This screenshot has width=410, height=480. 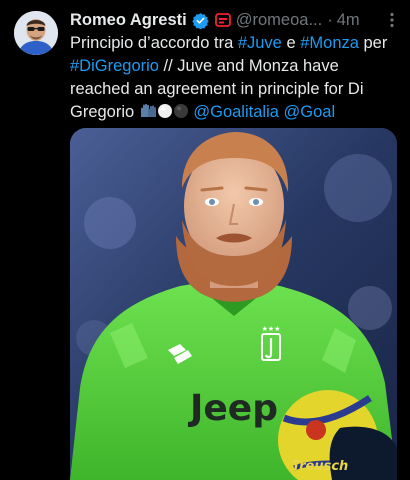 I want to click on tweet-header: Romeo Agresti @romeoa... · 4m, so click(x=235, y=20).